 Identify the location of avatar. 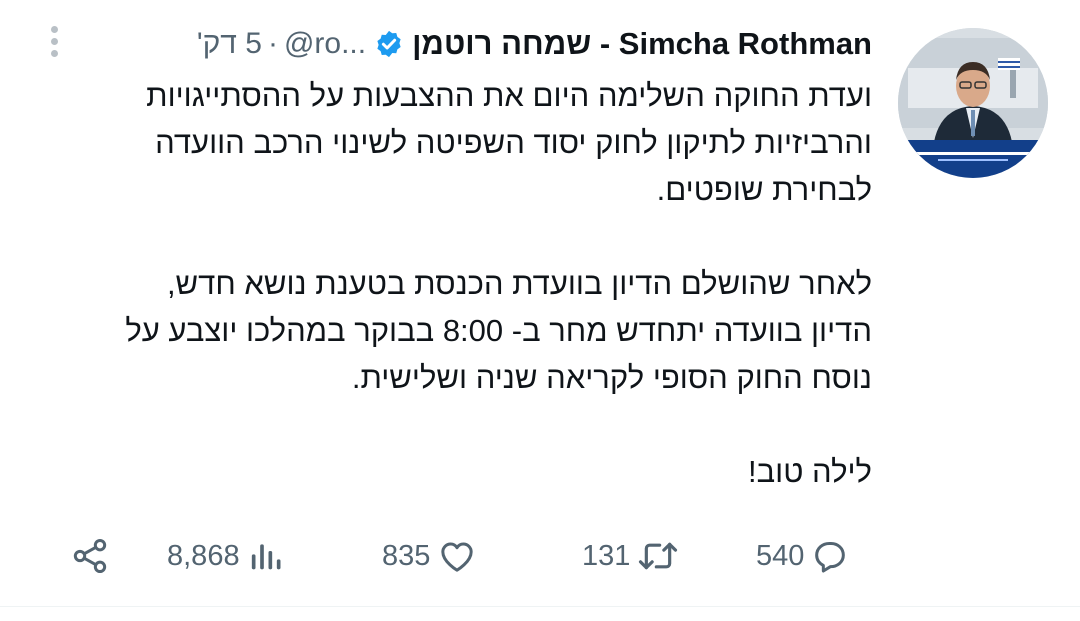
(973, 103).